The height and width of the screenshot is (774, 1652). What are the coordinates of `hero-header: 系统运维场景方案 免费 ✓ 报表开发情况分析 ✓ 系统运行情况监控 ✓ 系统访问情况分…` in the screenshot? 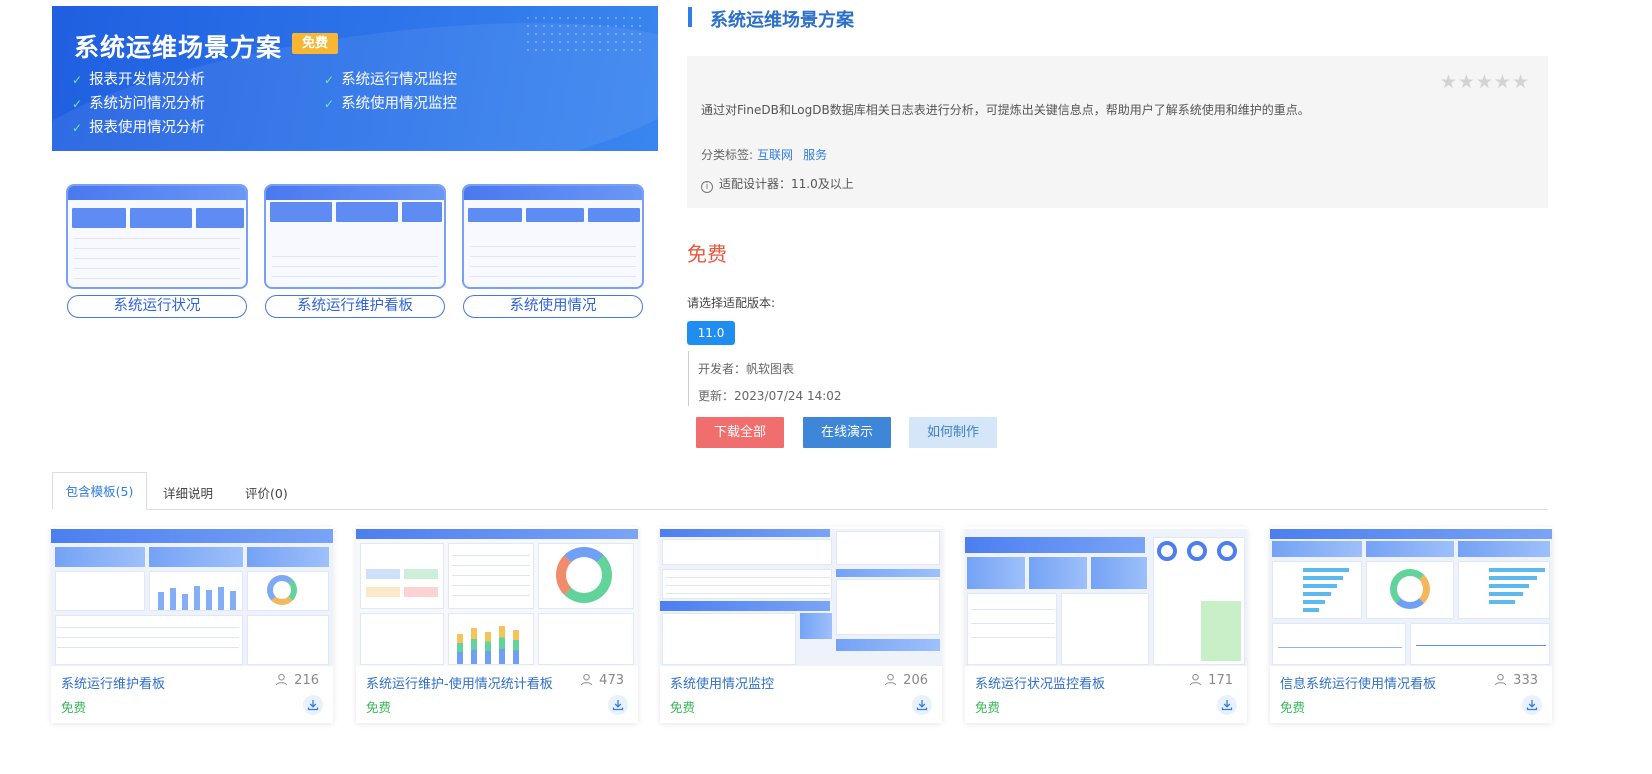 It's located at (355, 78).